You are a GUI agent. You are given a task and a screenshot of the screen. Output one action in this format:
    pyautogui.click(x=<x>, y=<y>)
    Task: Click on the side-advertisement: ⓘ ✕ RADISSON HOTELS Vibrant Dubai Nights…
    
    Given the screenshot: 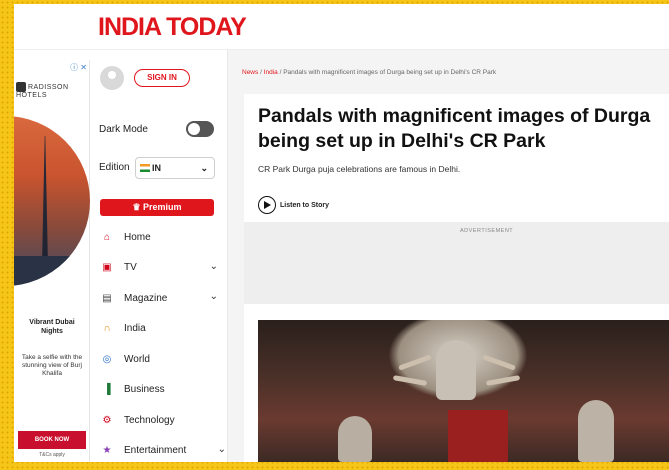 What is the action you would take?
    pyautogui.click(x=52, y=261)
    